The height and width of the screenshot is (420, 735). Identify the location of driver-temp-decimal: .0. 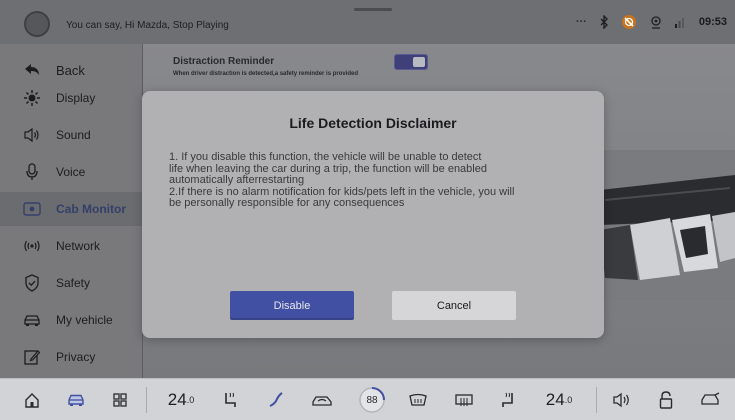
(190, 400).